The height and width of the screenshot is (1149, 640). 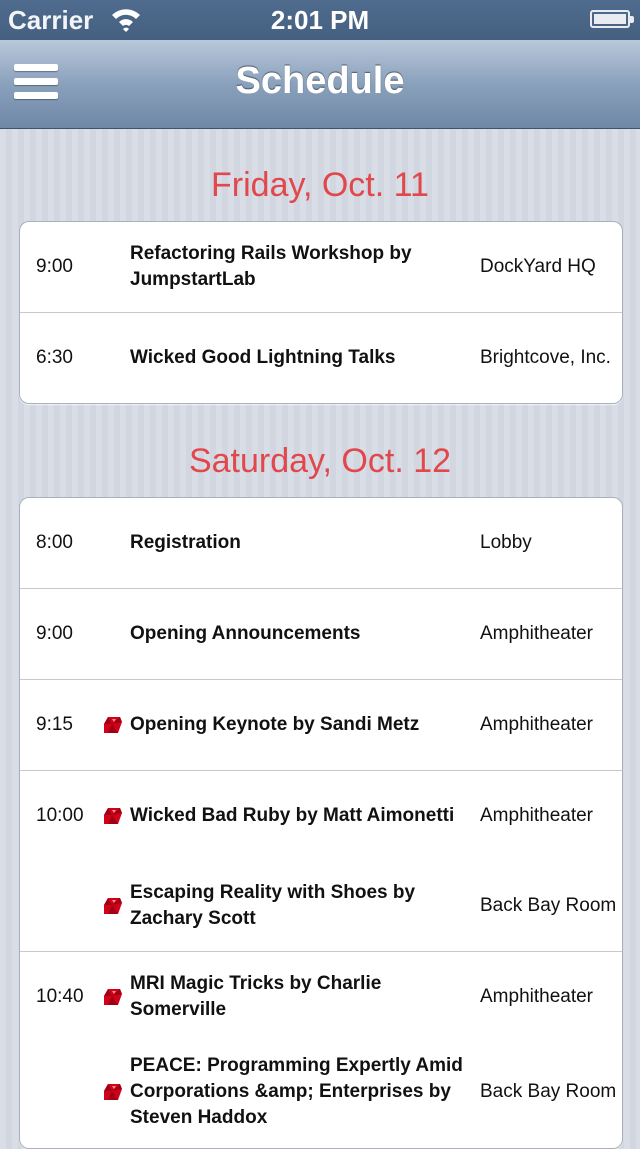 I want to click on schedule-row: 8:00 Registration Lobby, so click(x=321, y=543).